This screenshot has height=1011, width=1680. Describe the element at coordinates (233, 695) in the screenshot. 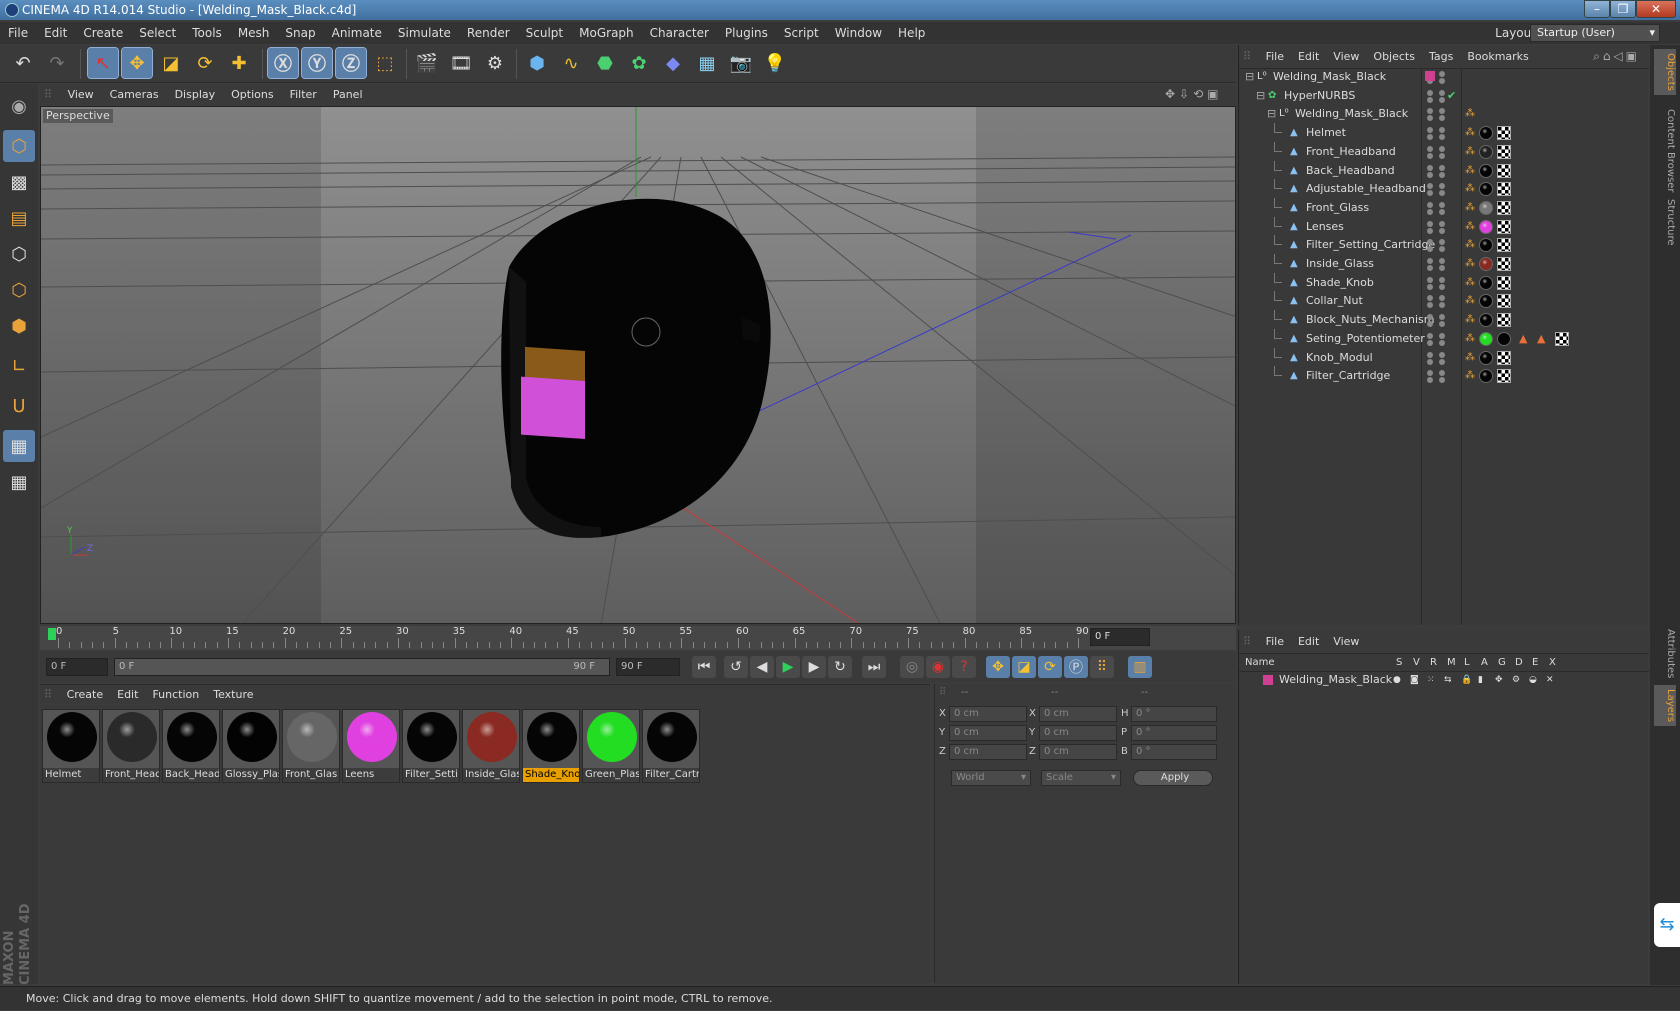

I see `material-menu-texture: Texture` at that location.